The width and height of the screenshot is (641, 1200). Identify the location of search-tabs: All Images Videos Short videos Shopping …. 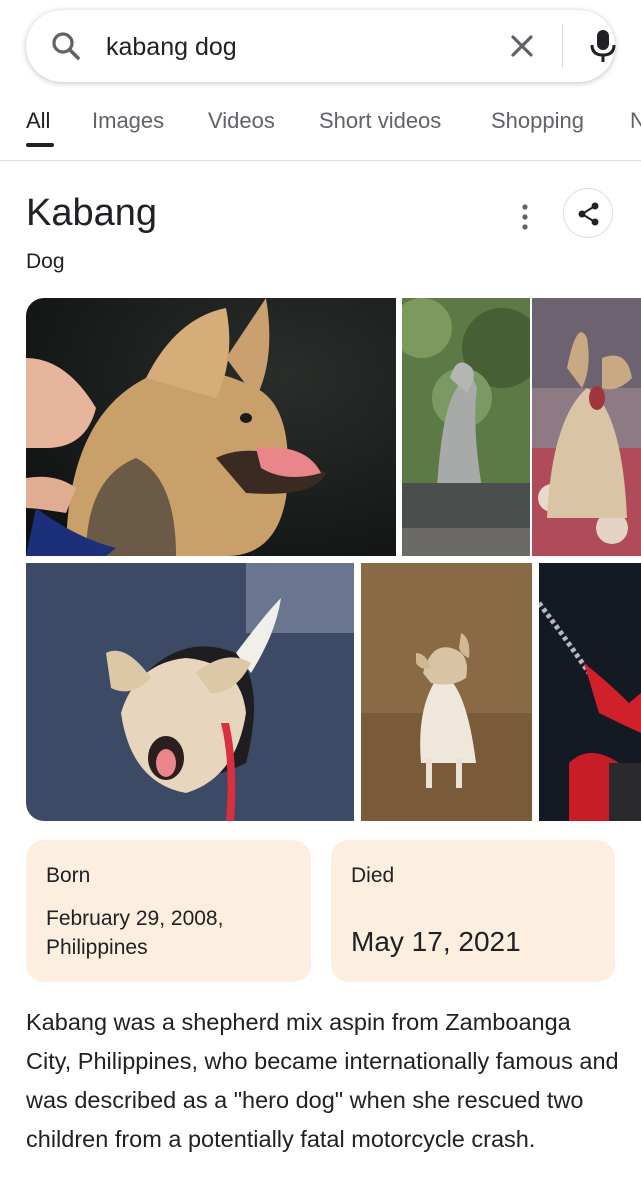
(320, 128).